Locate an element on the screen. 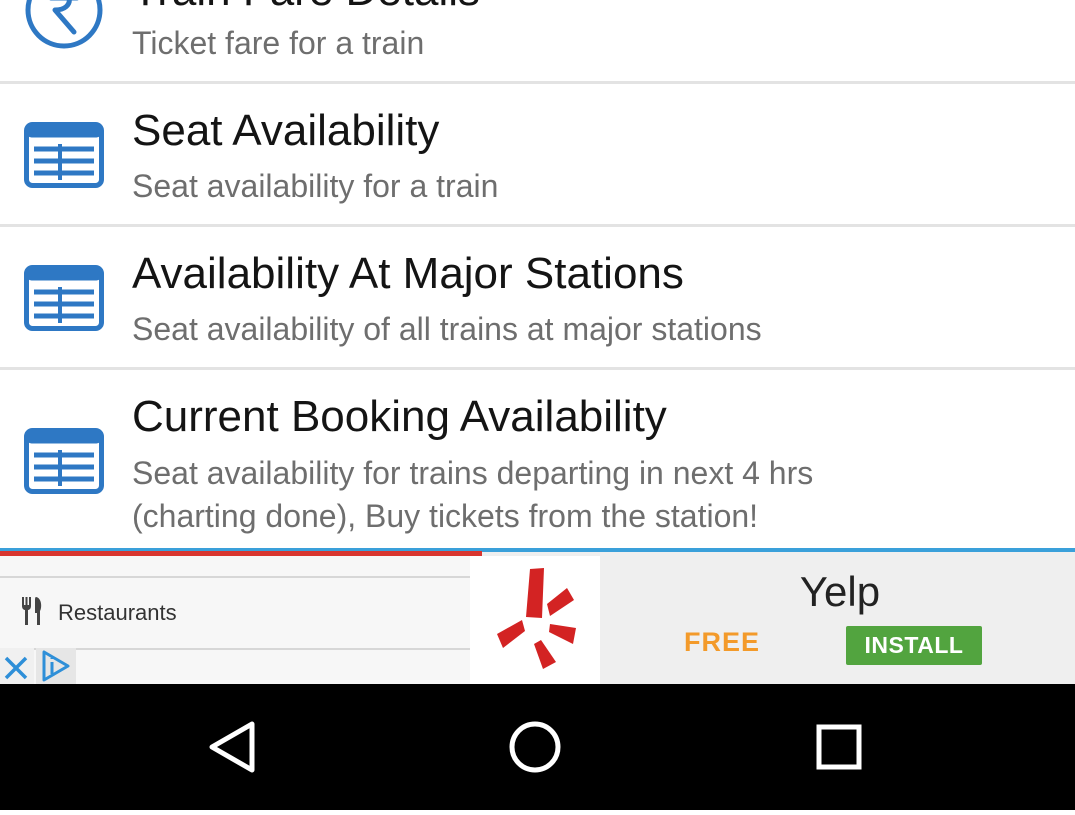 The height and width of the screenshot is (815, 1075). list-item-title: Current Booking Availability is located at coordinates (399, 416).